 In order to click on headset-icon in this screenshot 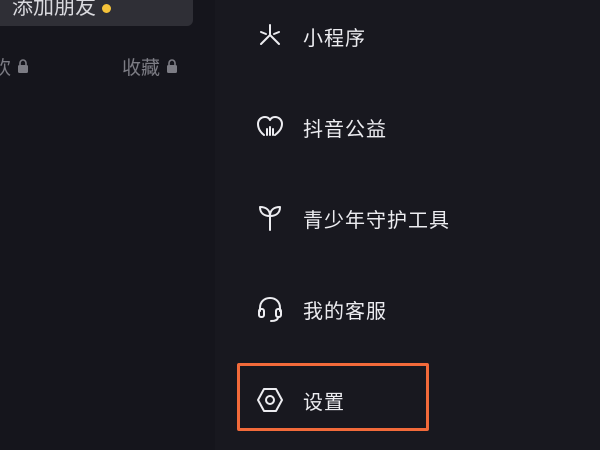, I will do `click(270, 309)`.